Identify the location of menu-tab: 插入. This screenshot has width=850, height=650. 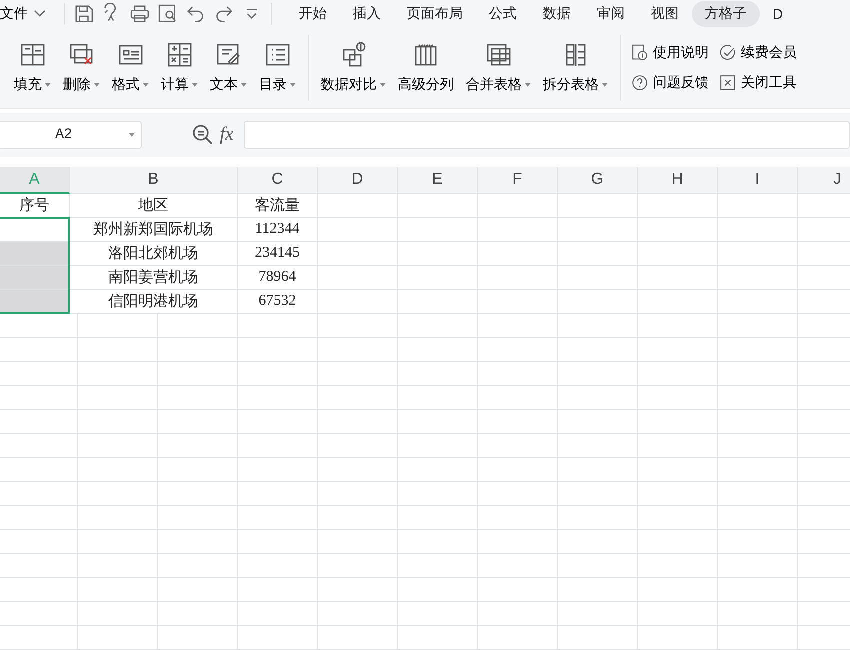
(367, 14).